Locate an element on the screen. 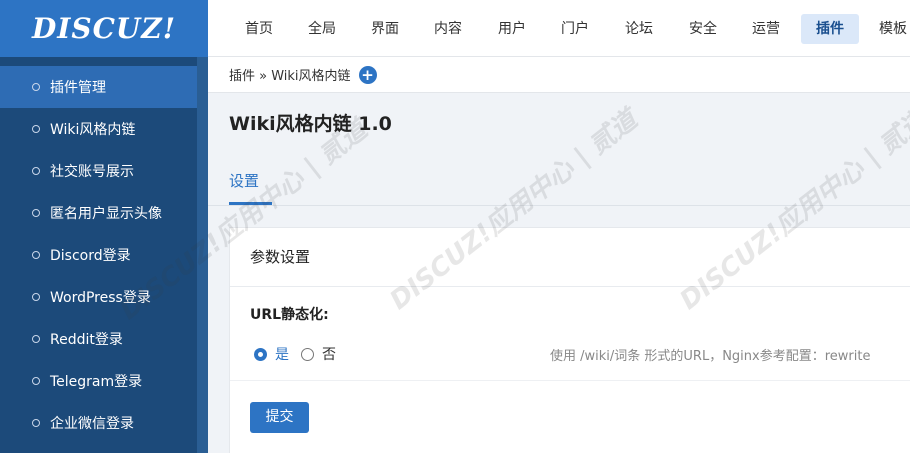 The width and height of the screenshot is (910, 453). sidebar-item-anon-avatar: 匿名用户显示头像 is located at coordinates (98, 213).